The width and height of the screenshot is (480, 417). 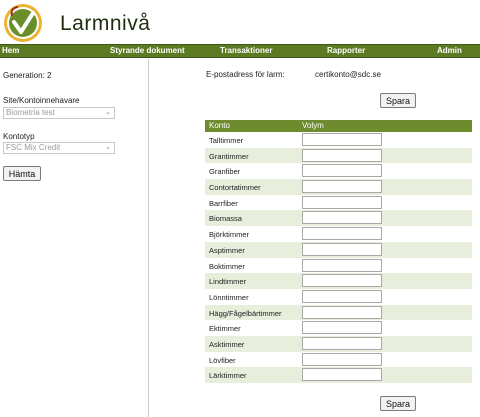 What do you see at coordinates (27, 75) in the screenshot?
I see `generation-label: Generation: 2` at bounding box center [27, 75].